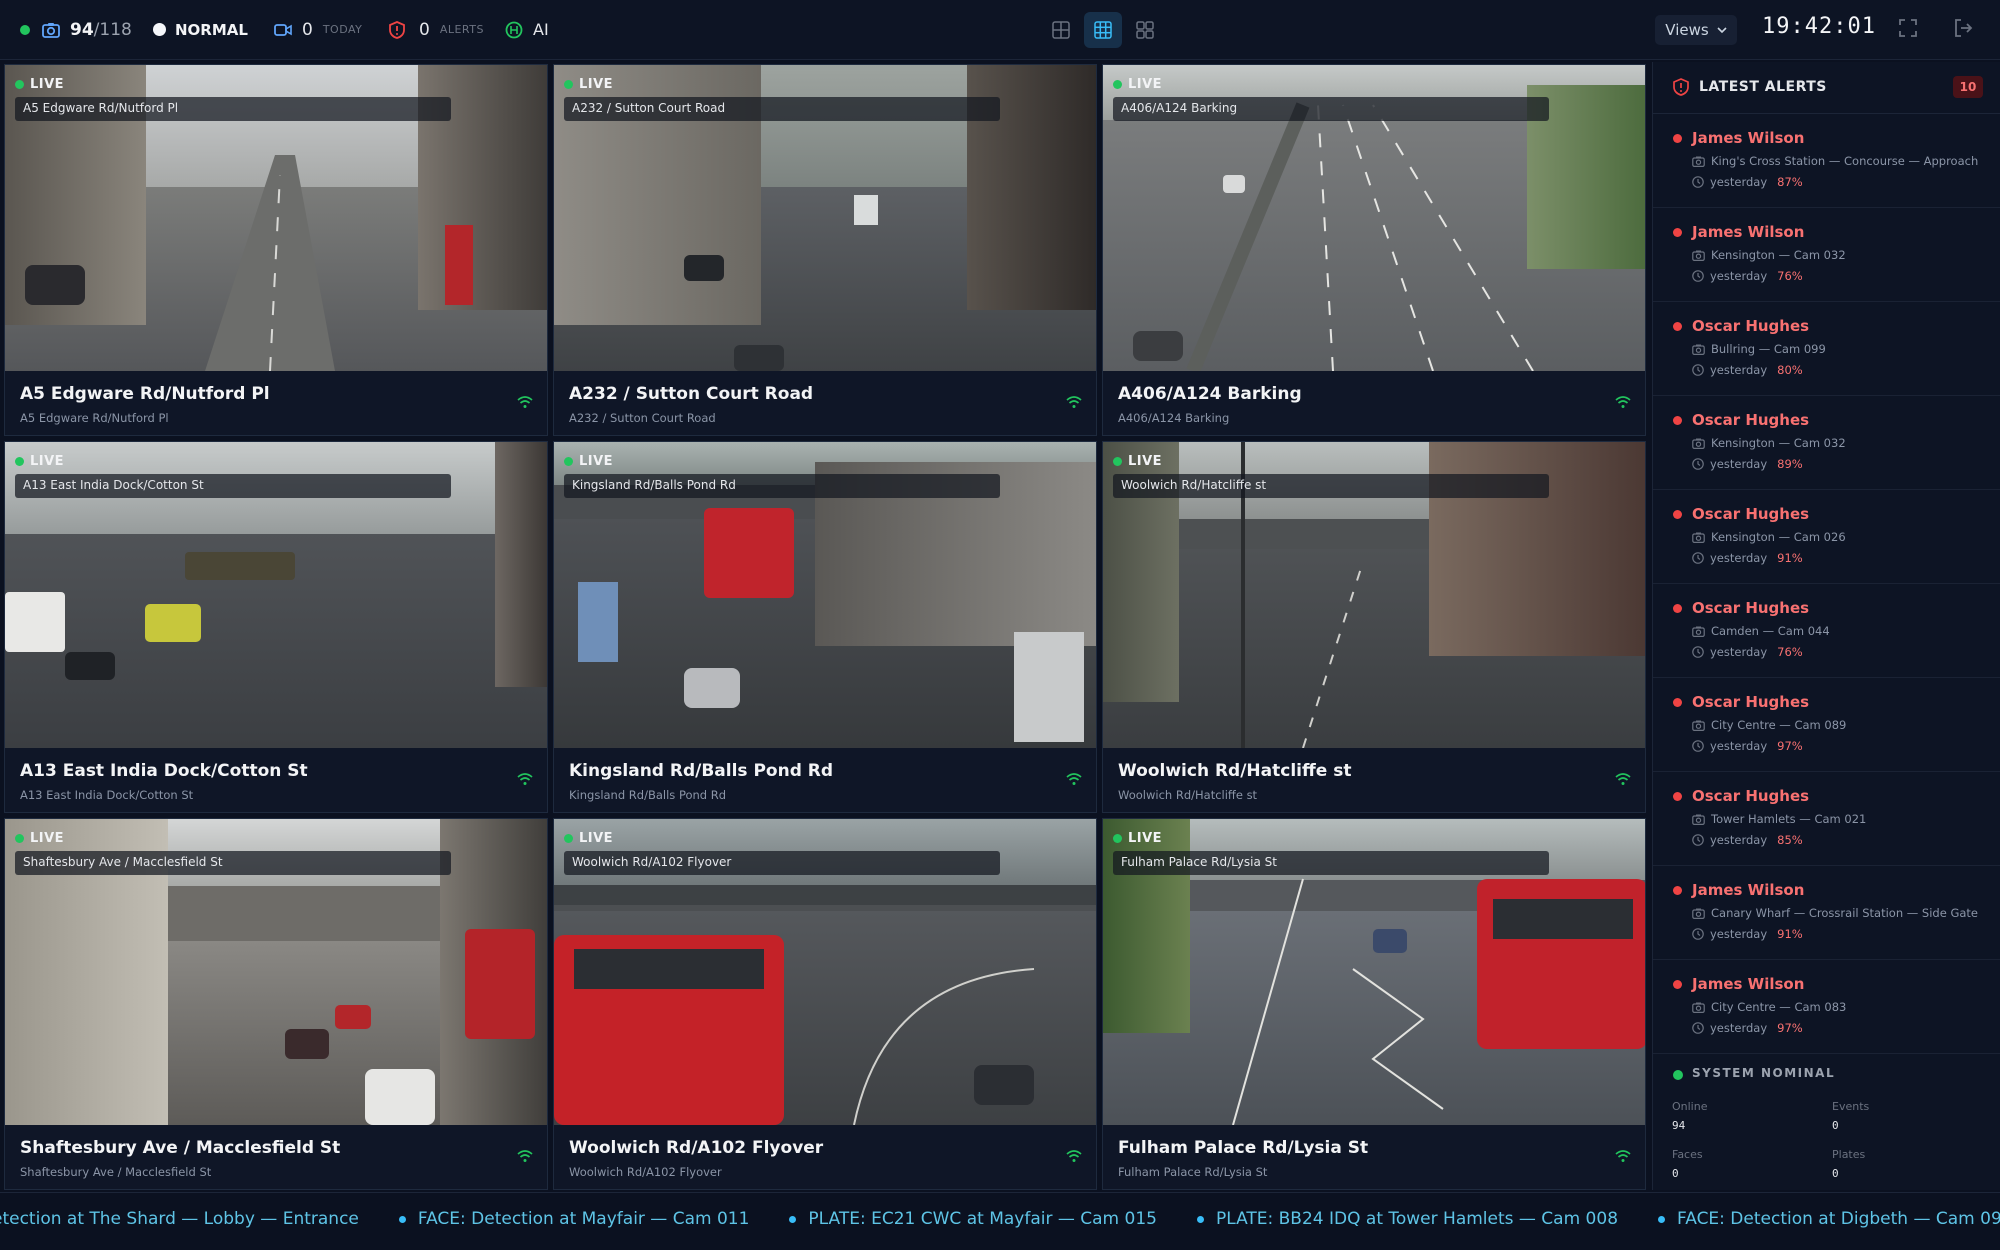 The image size is (2000, 1250). Describe the element at coordinates (1835, 1173) in the screenshot. I see `plates-value: 0` at that location.